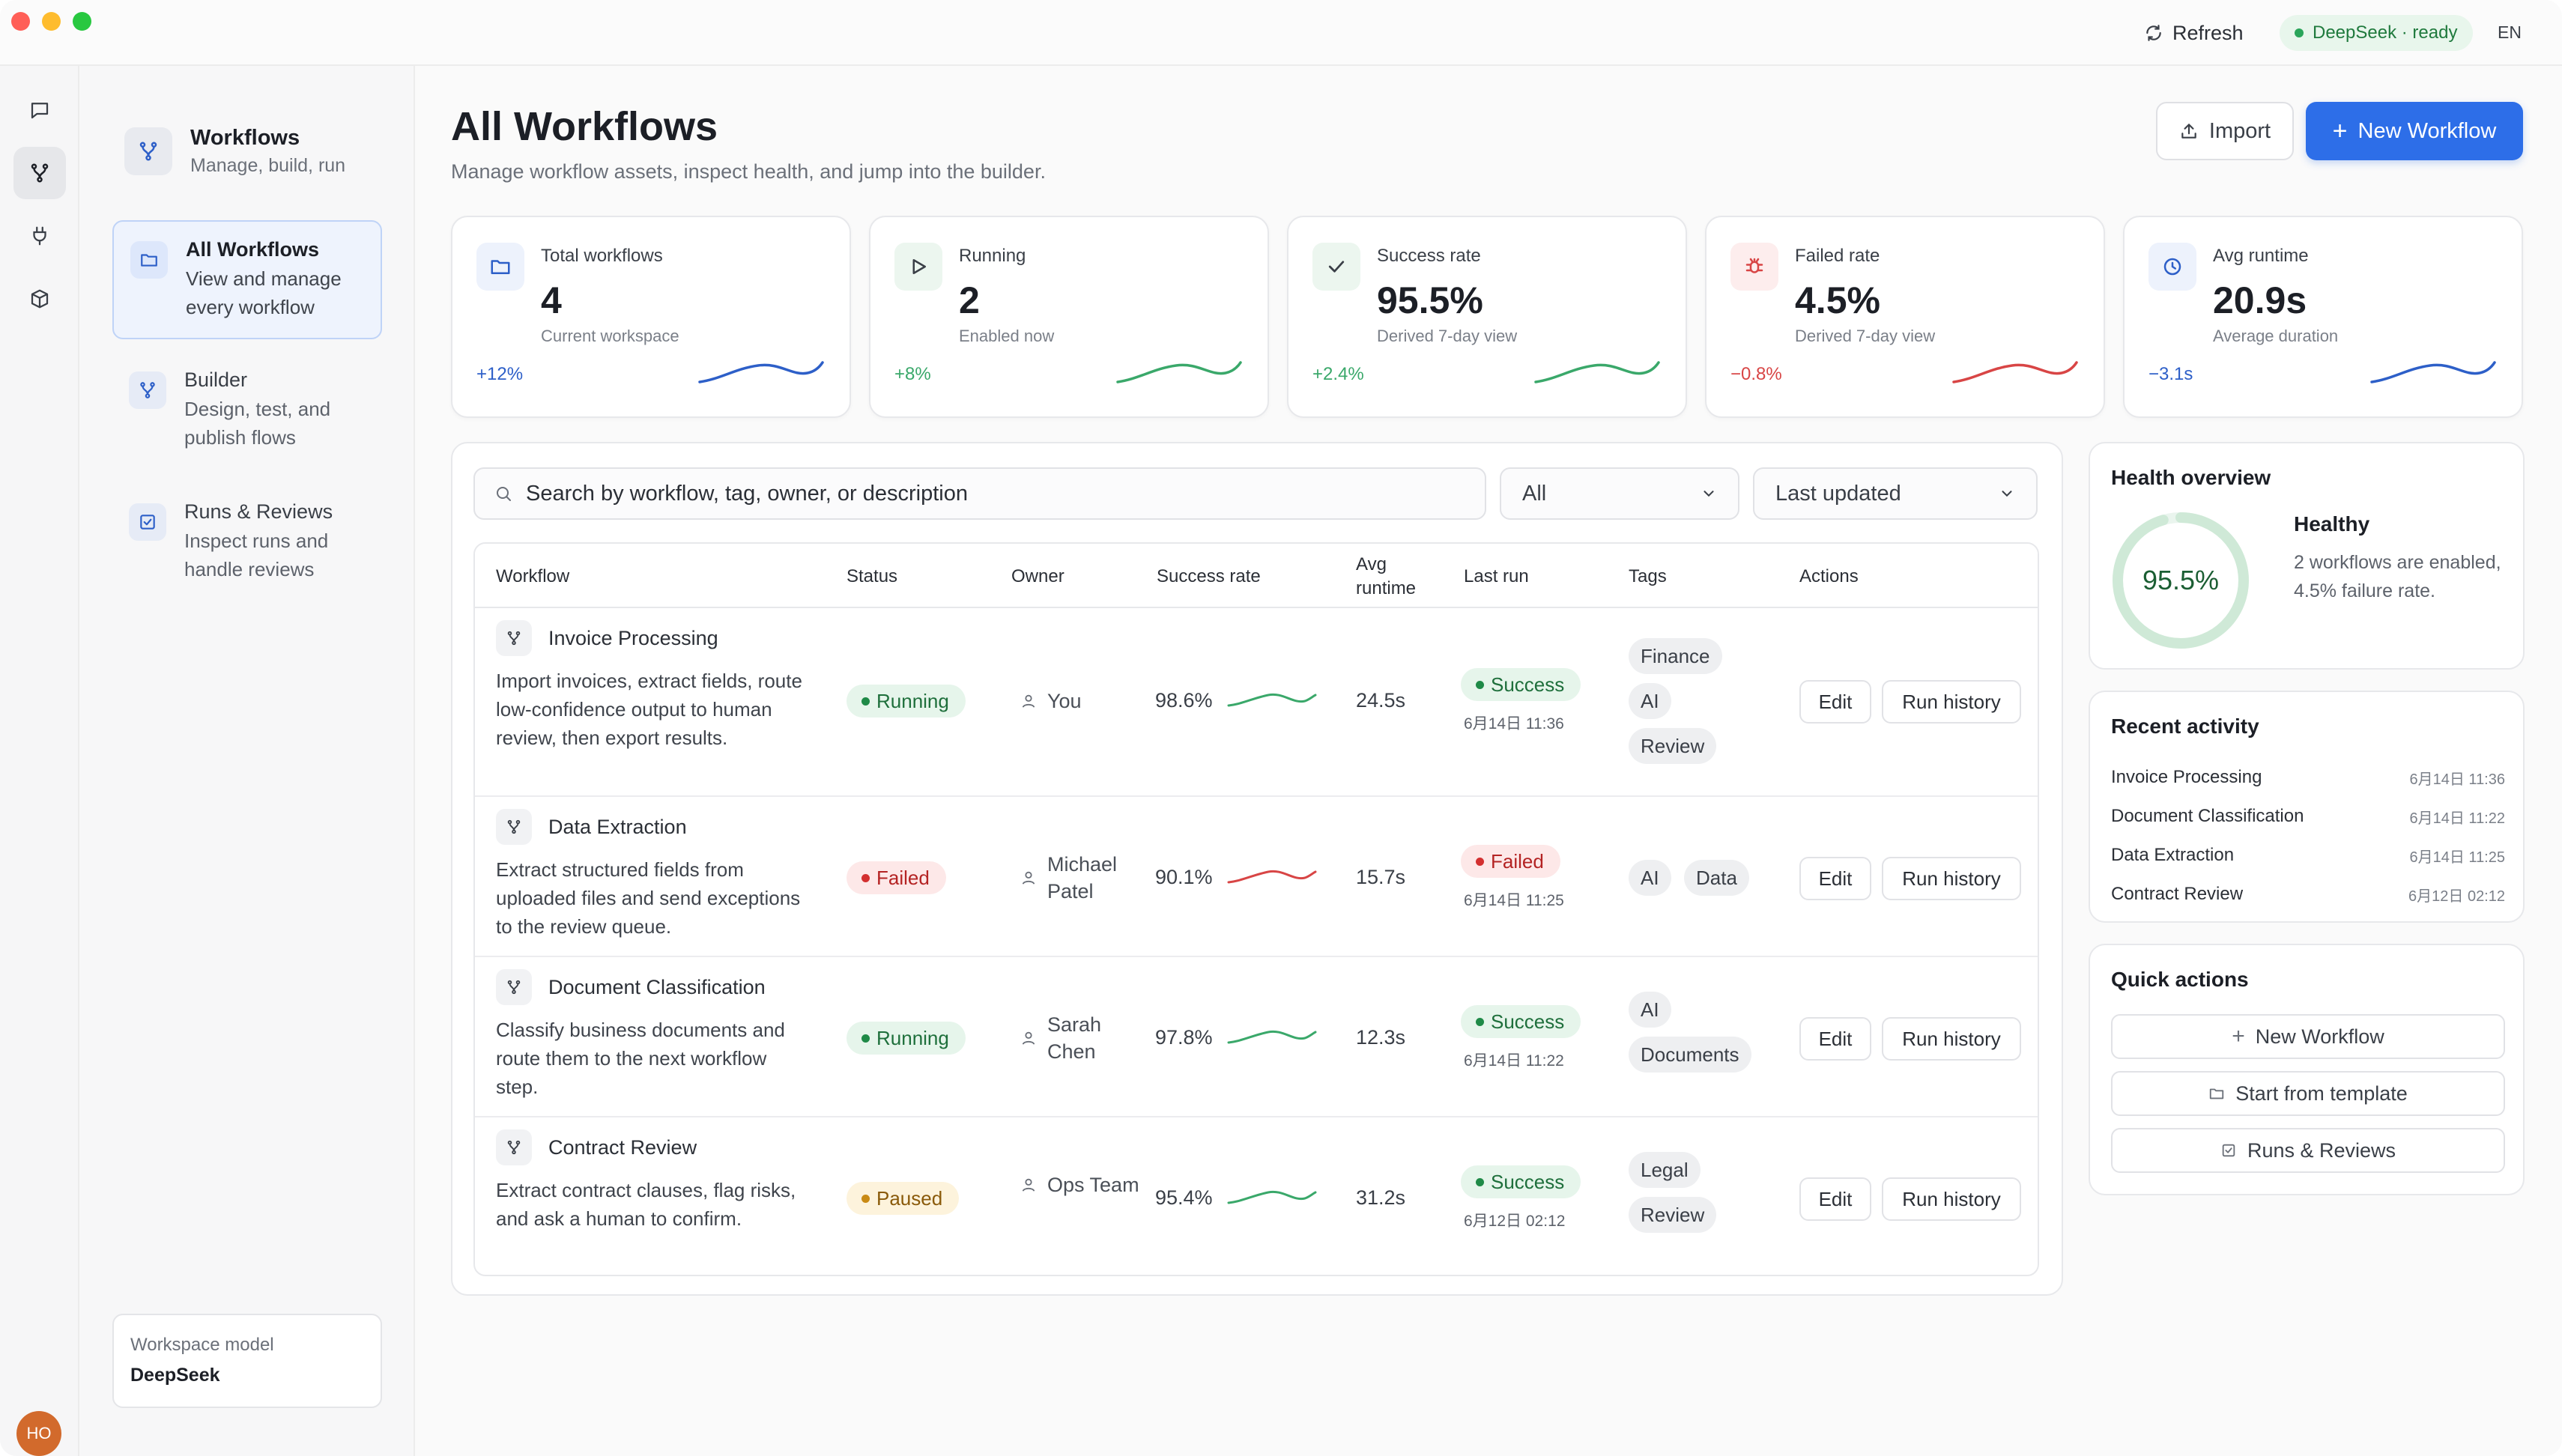 The image size is (2562, 1456). Describe the element at coordinates (2260, 300) in the screenshot. I see `stat-value: 20.9s` at that location.